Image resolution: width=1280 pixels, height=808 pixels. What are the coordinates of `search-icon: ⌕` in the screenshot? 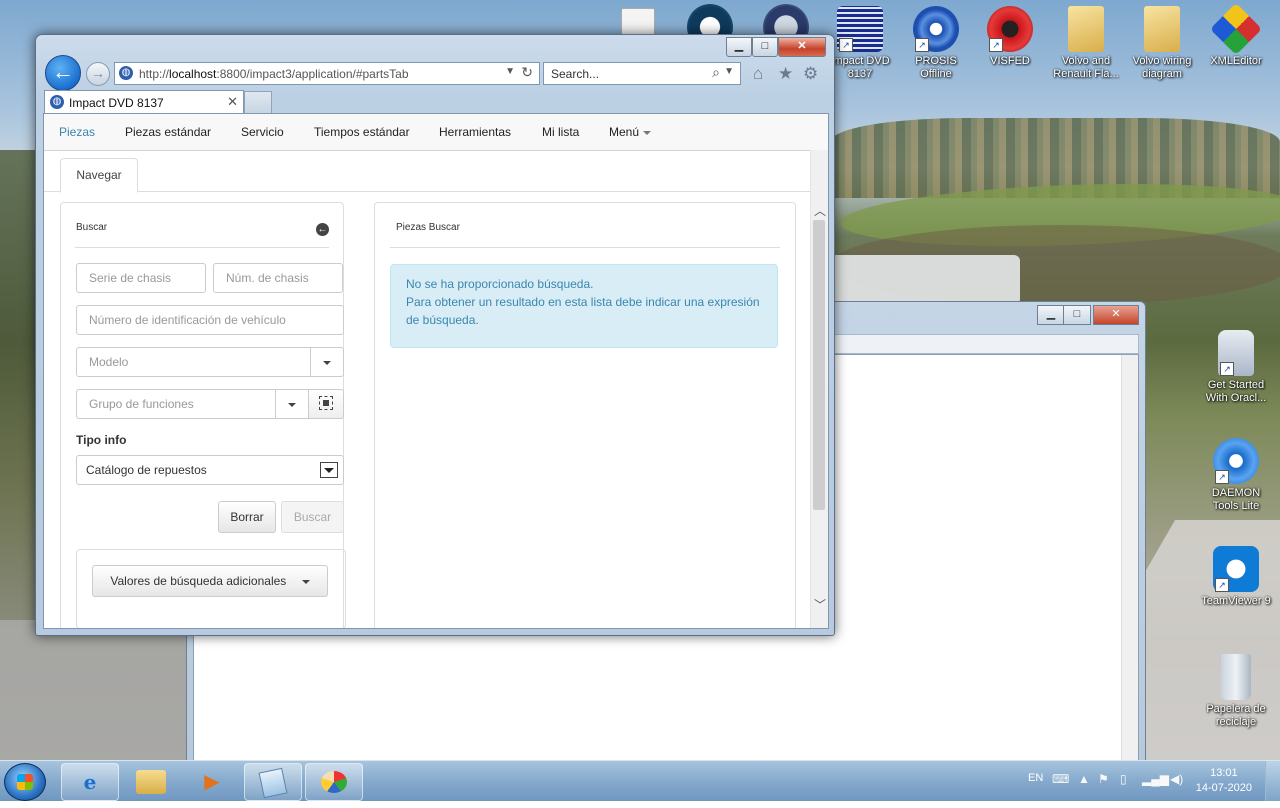 It's located at (716, 72).